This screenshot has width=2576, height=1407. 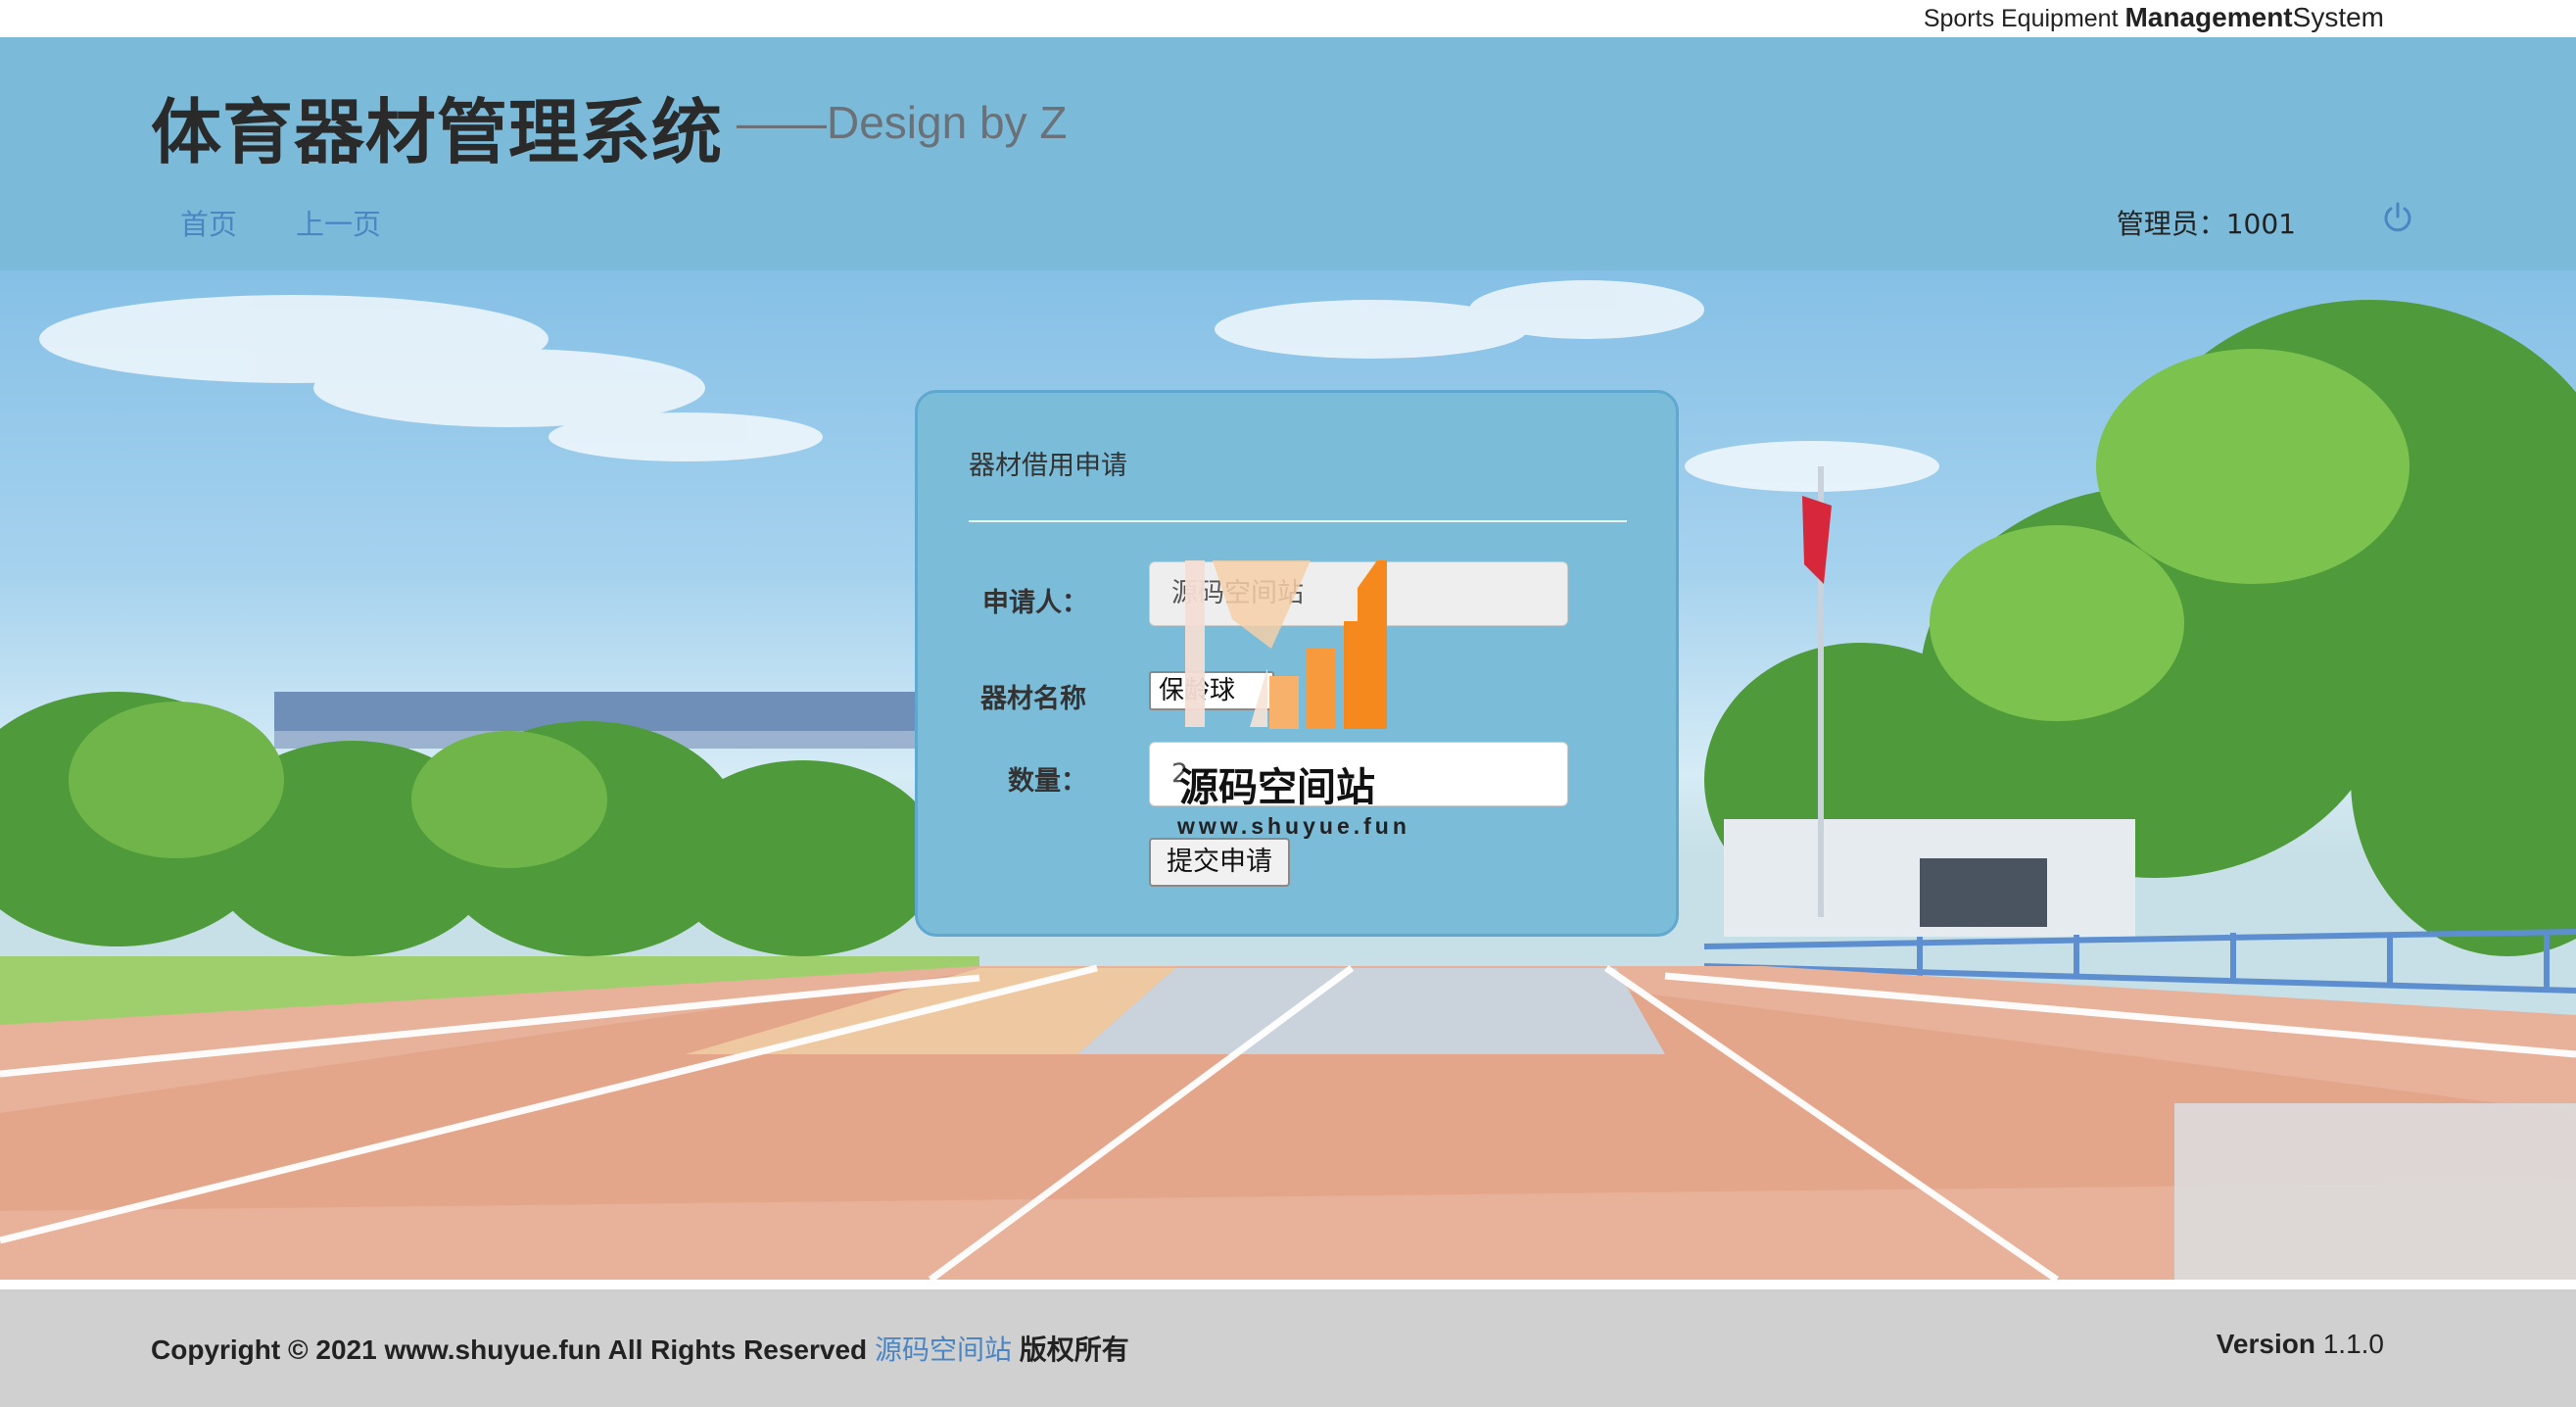 I want to click on version-label: Version, so click(x=2265, y=1344).